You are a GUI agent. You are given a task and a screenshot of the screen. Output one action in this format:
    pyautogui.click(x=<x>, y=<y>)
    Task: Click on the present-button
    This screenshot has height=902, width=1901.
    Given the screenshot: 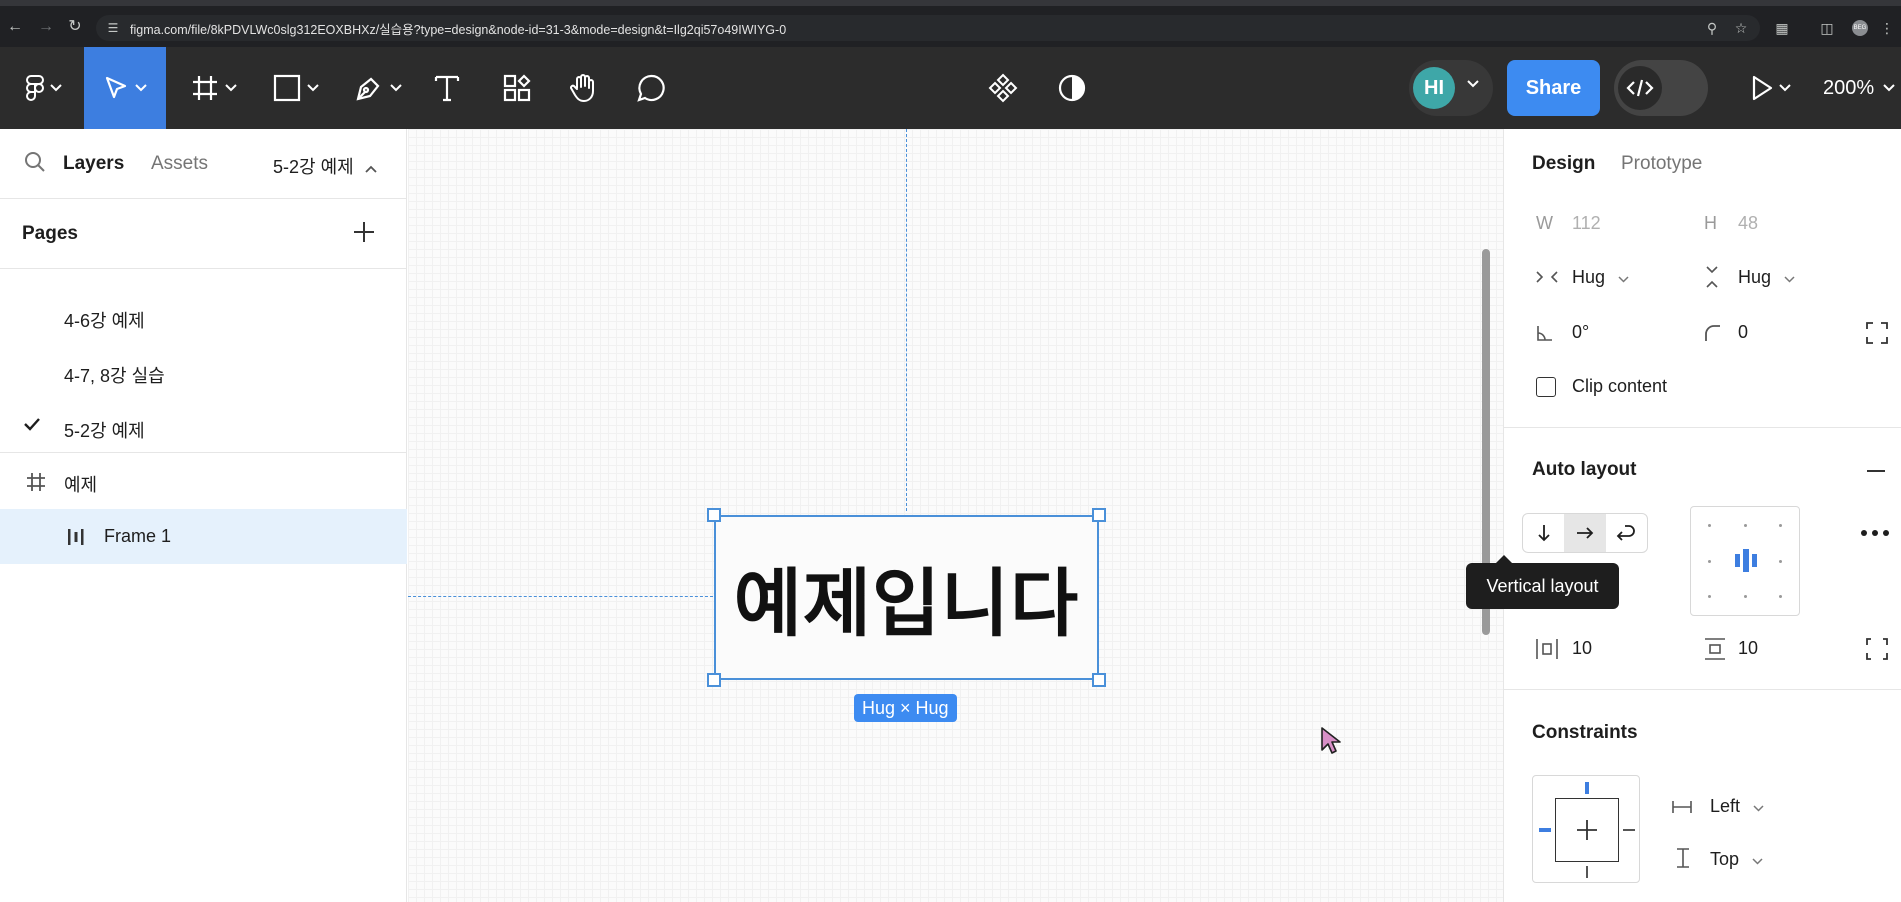 What is the action you would take?
    pyautogui.click(x=1771, y=88)
    